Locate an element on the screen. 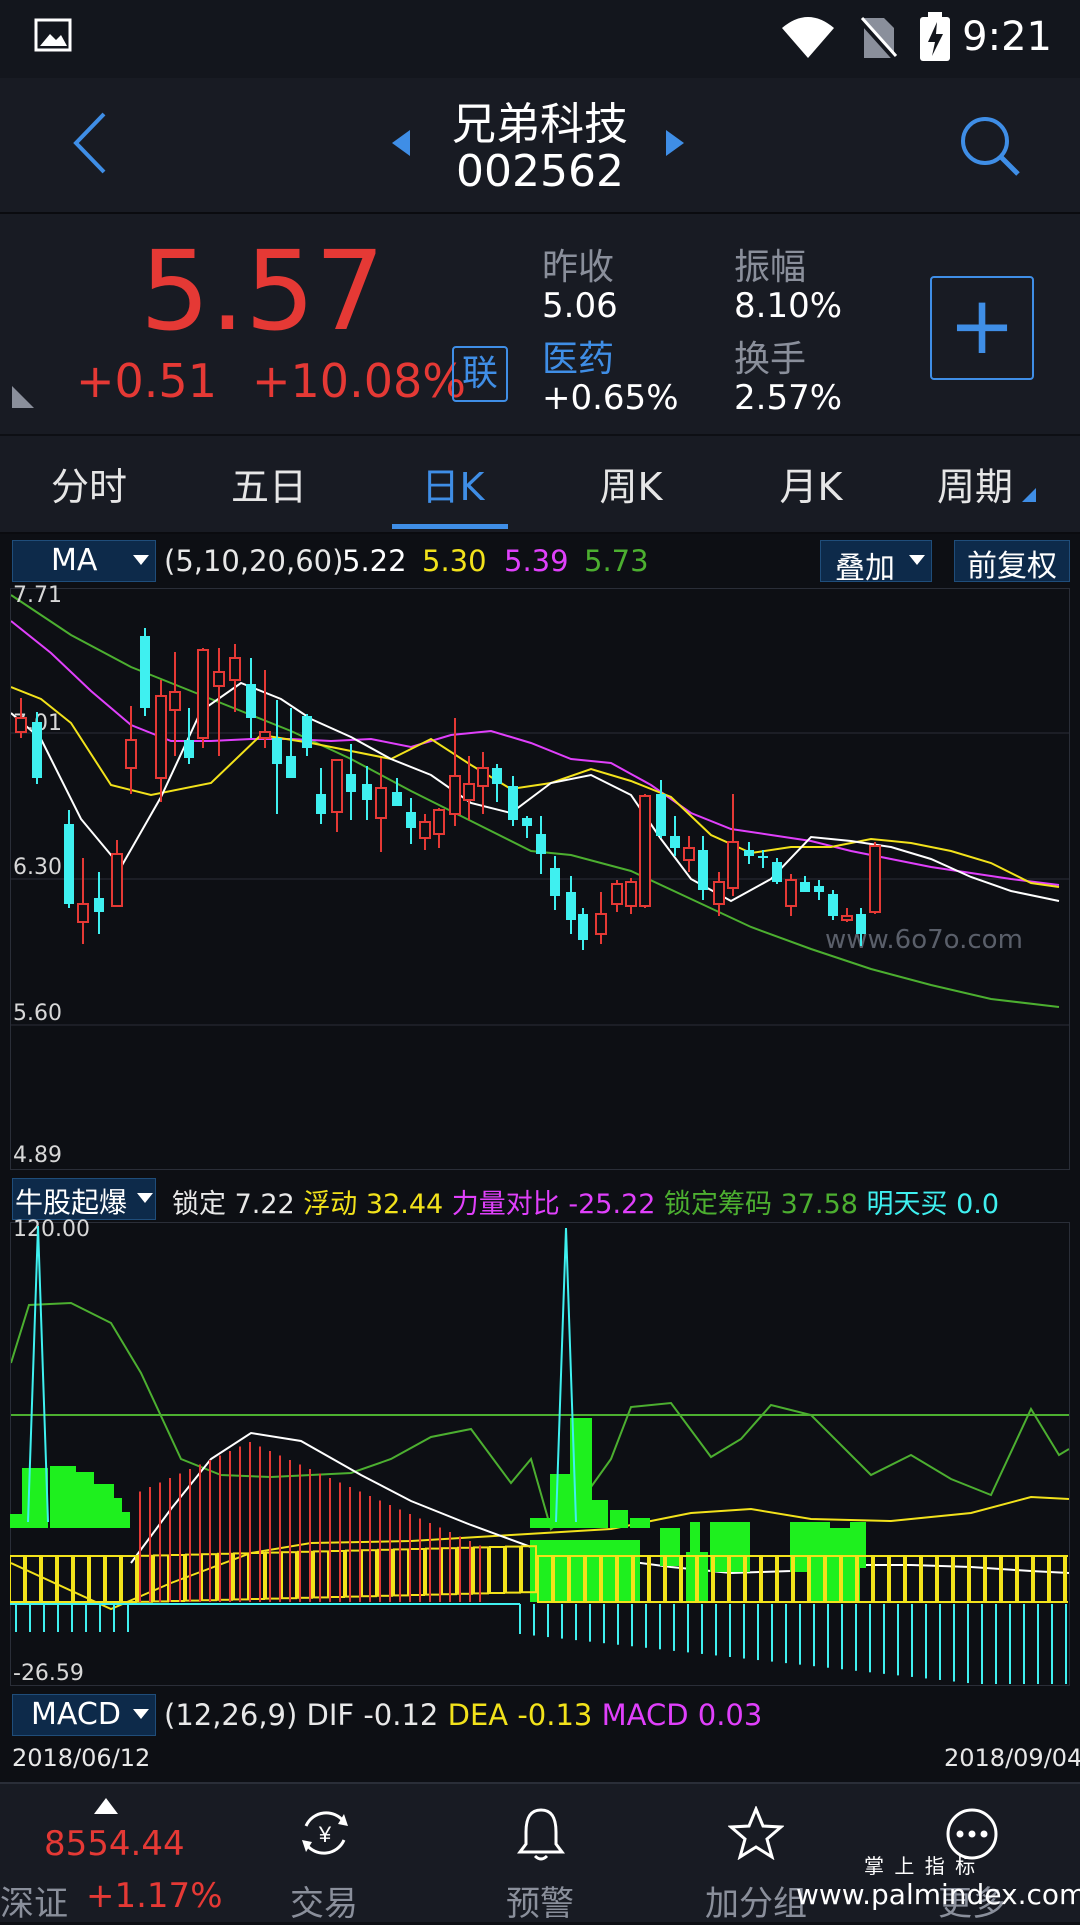 The height and width of the screenshot is (1925, 1080). dif-value: -0.12 is located at coordinates (401, 1715).